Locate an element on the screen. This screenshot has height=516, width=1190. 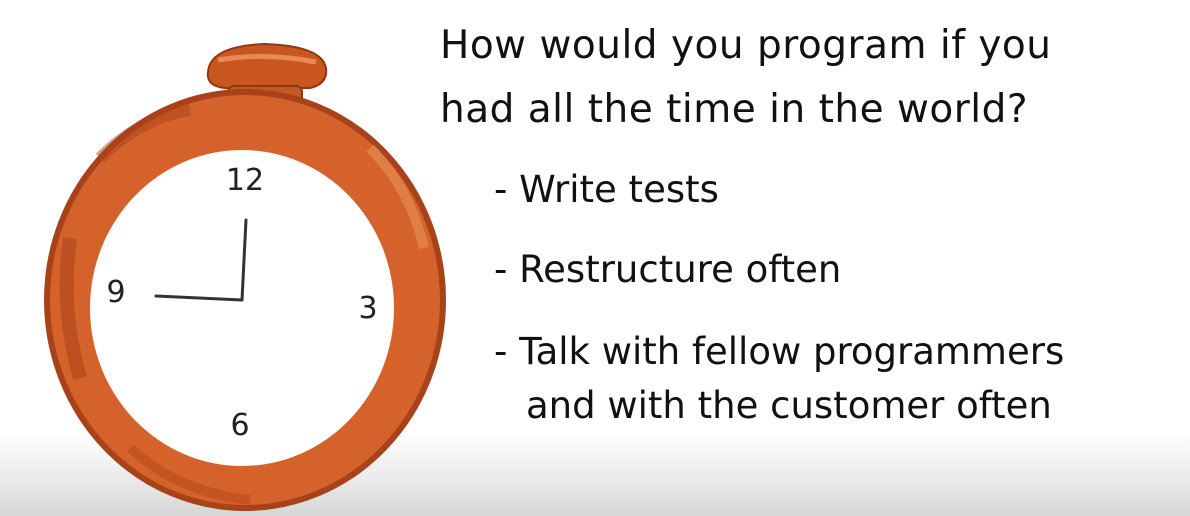
bullet-talk-line-2: and with the customer often is located at coordinates (789, 405).